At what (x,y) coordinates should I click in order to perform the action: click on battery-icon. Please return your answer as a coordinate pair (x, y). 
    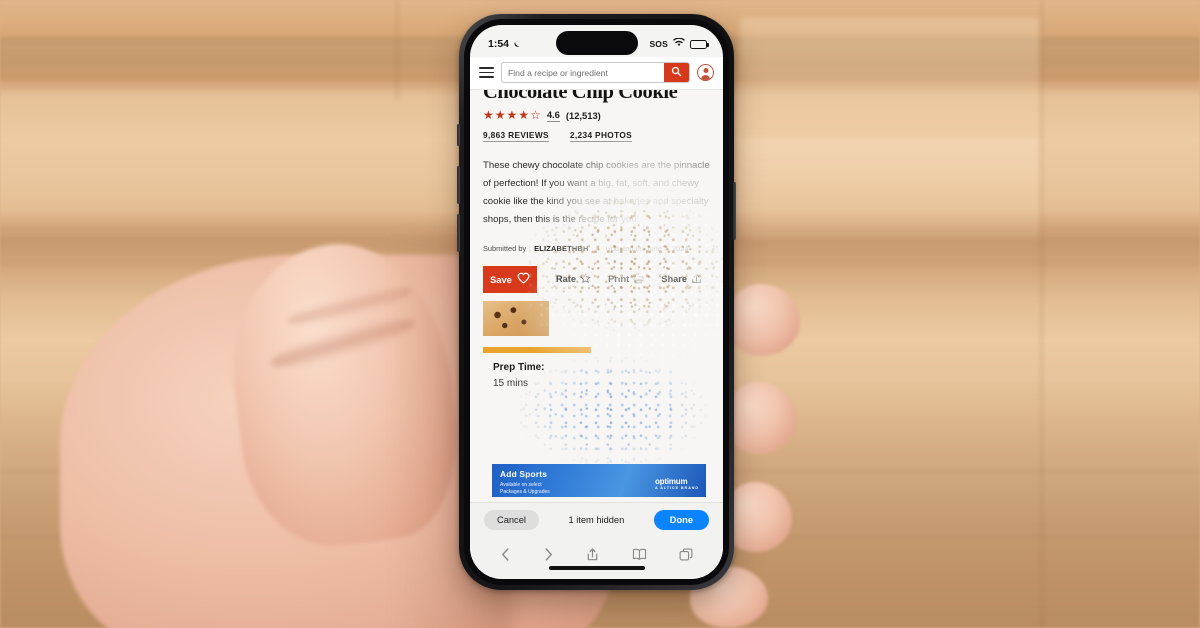
    Looking at the image, I should click on (699, 44).